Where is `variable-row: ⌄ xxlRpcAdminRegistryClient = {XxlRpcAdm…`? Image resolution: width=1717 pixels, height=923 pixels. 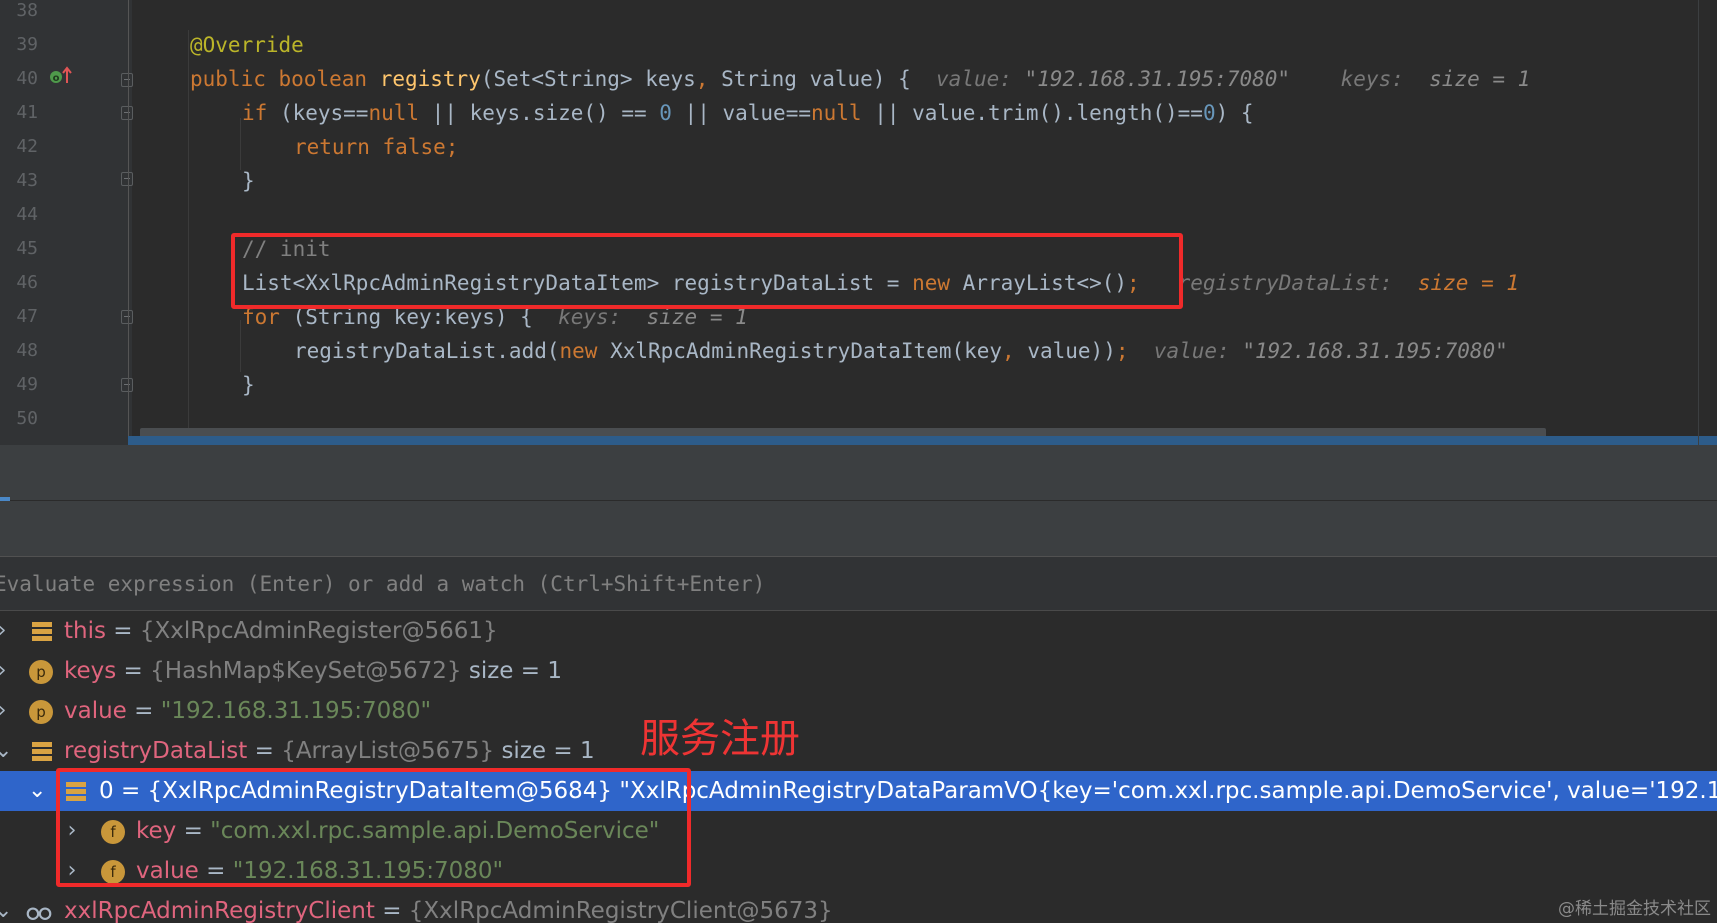
variable-row: ⌄ xxlRpcAdminRegistryClient = {XxlRpcAdm… is located at coordinates (858, 907).